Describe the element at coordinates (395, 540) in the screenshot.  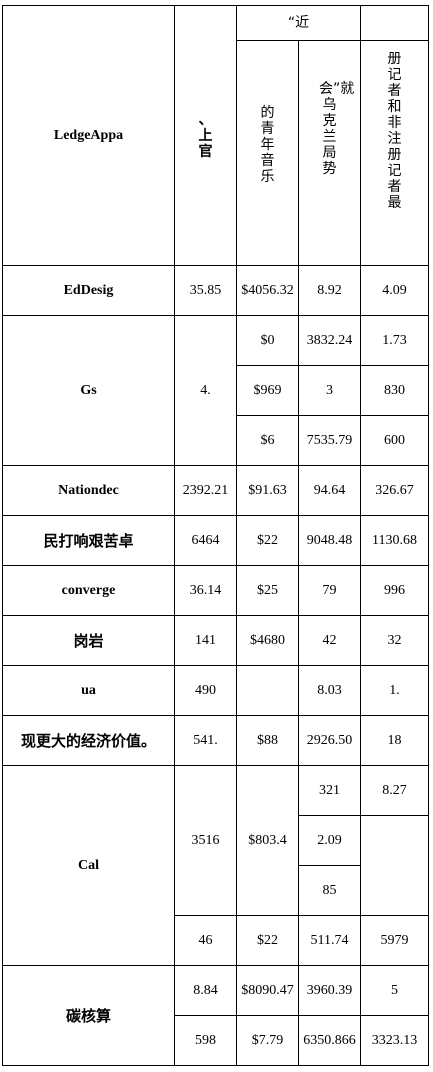
I see `cell: 1130.68` at that location.